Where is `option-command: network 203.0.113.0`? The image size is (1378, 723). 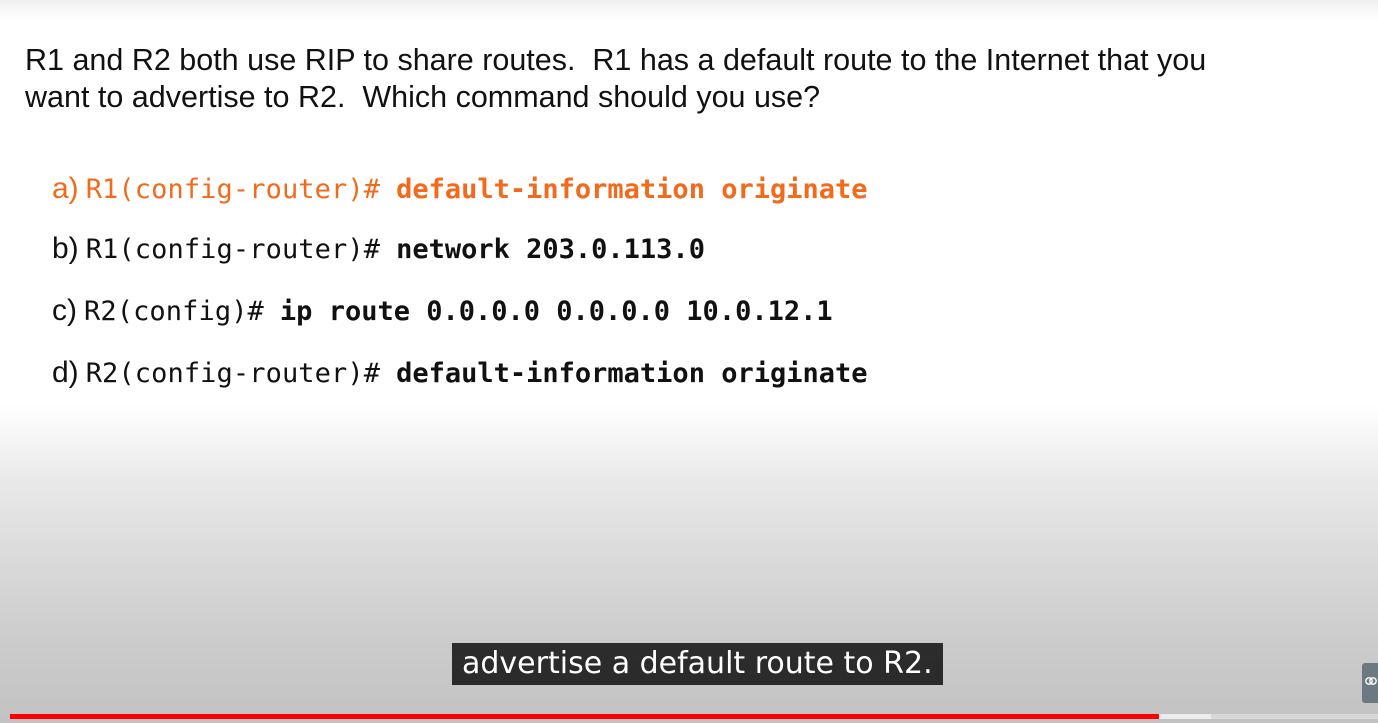
option-command: network 203.0.113.0 is located at coordinates (550, 249).